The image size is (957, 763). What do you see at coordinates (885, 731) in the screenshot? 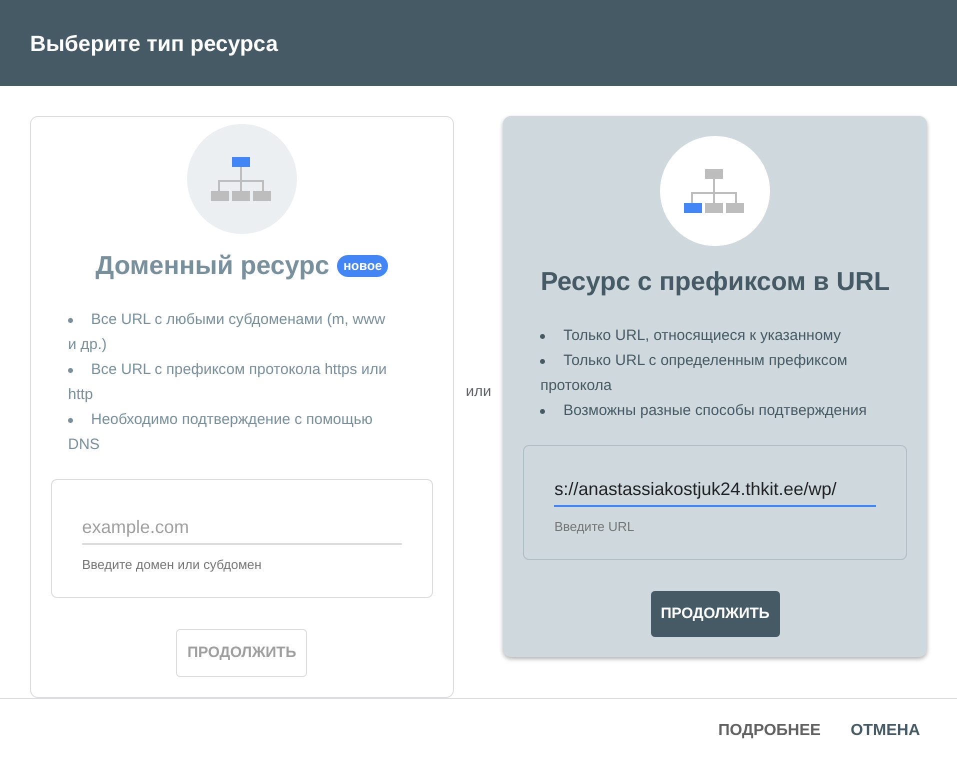
I see `footer-button: ОТМЕНА` at bounding box center [885, 731].